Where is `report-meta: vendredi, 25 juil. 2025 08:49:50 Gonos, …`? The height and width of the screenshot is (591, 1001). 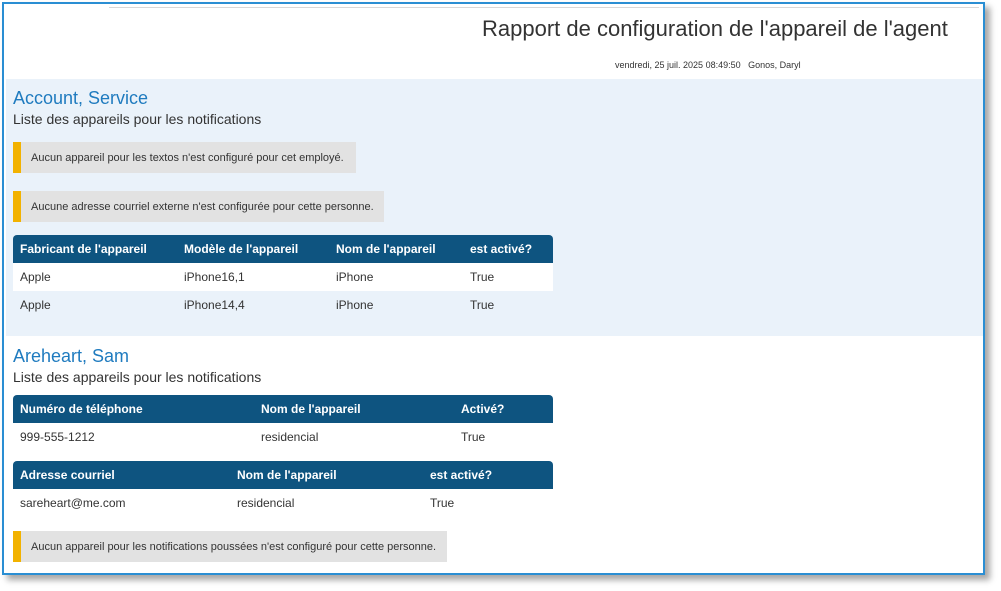 report-meta: vendredi, 25 juil. 2025 08:49:50 Gonos, … is located at coordinates (708, 65).